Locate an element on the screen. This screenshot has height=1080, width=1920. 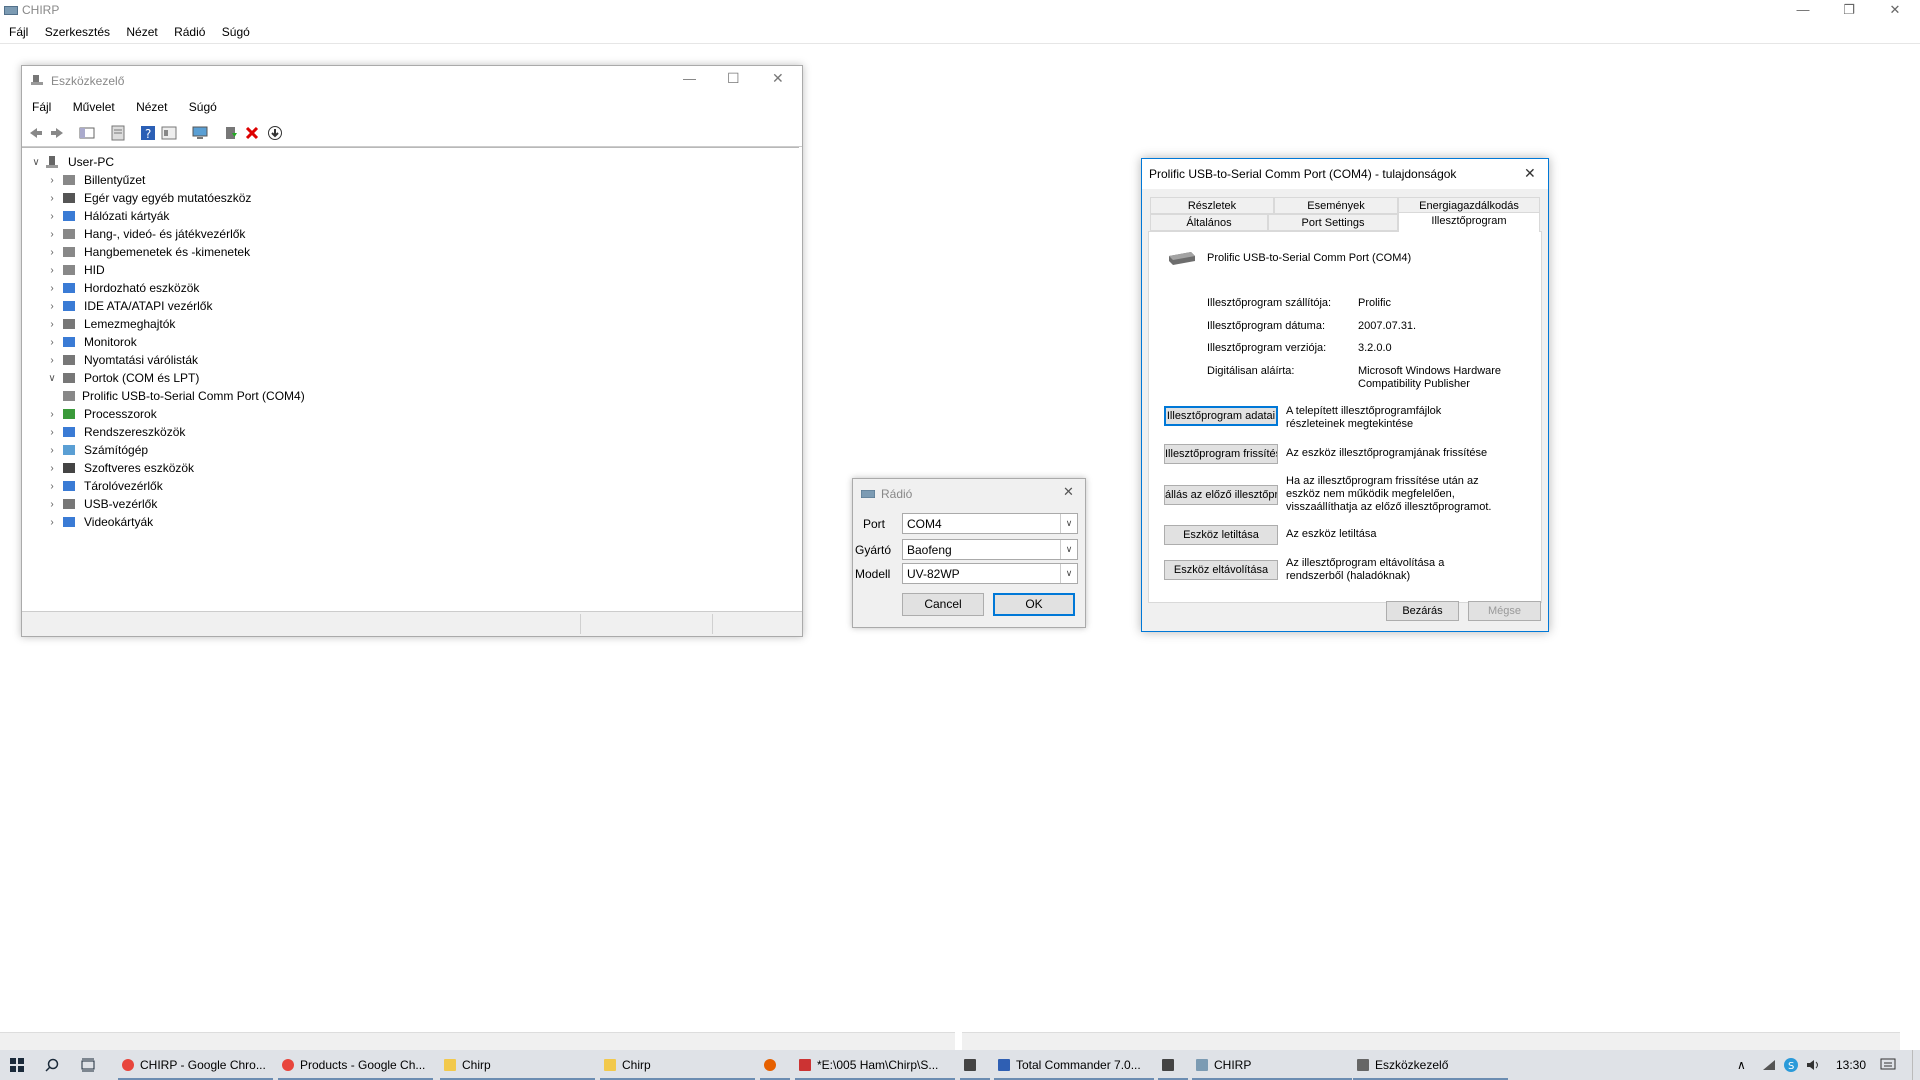
cancel-button: Mégse is located at coordinates (1504, 611).